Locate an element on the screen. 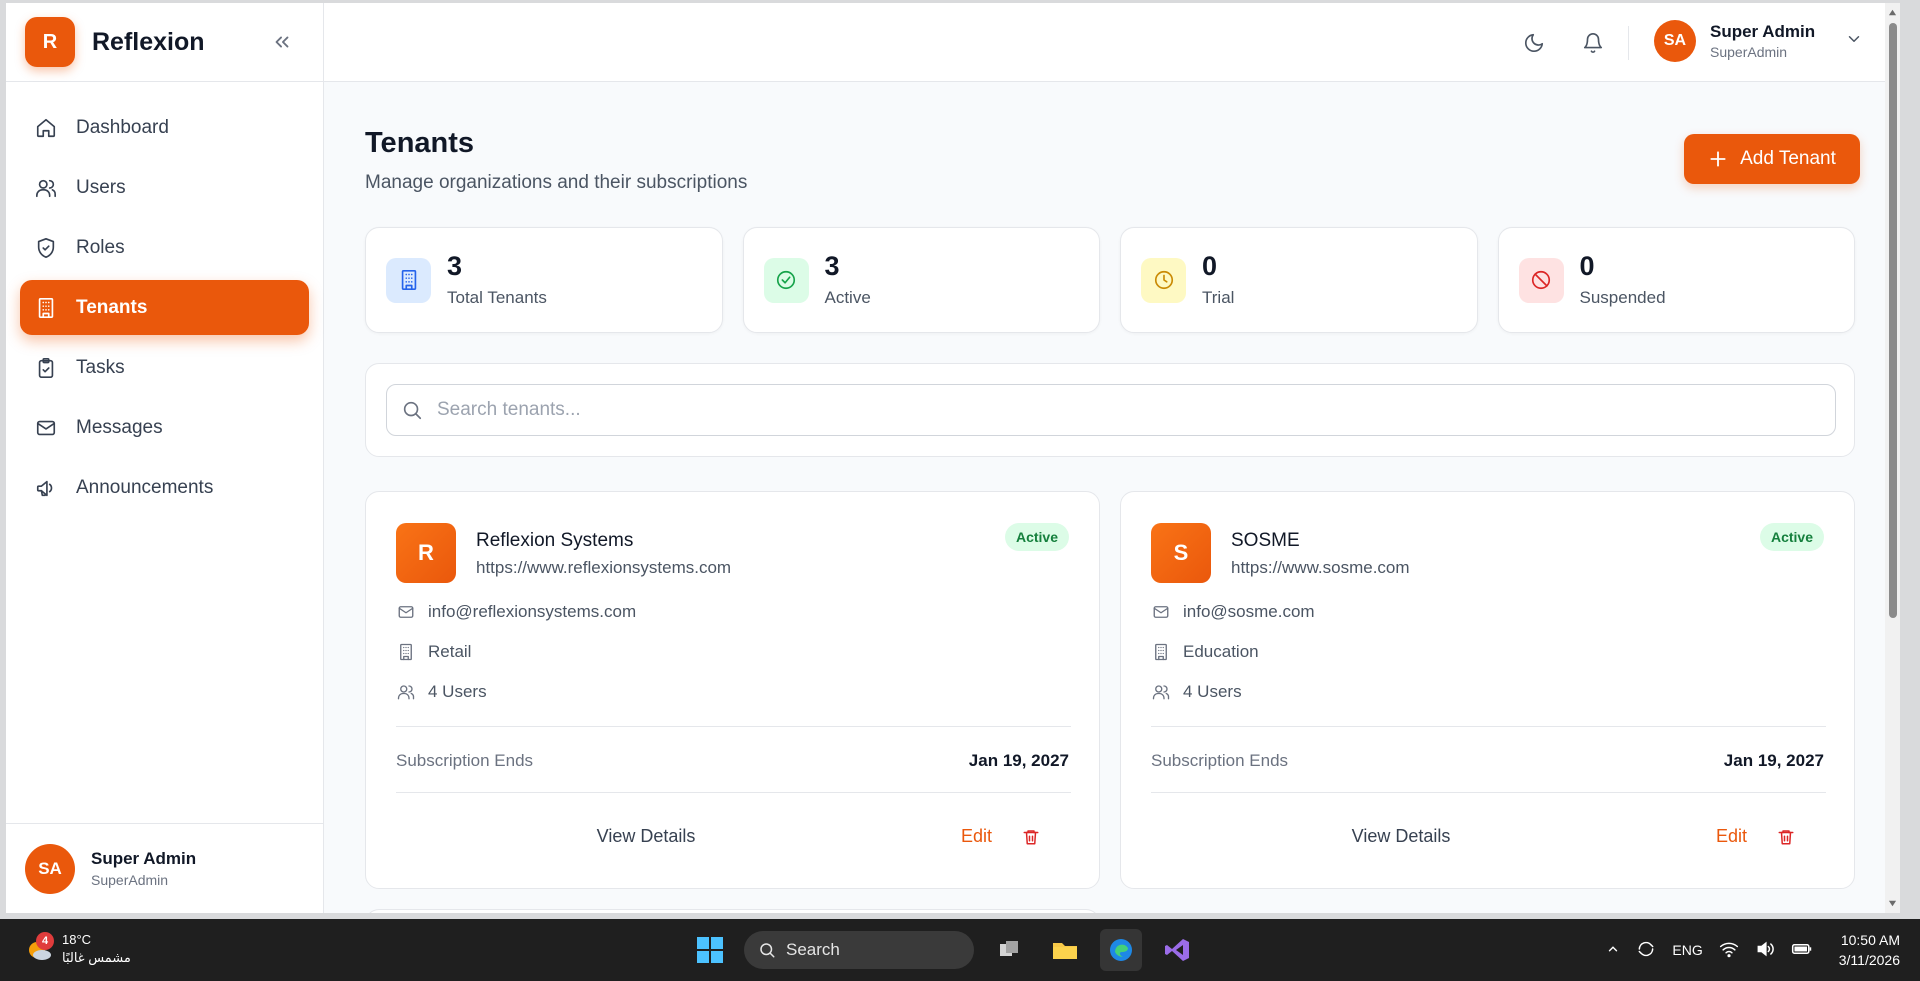 This screenshot has width=1920, height=981. clock-time: 10:50 AM is located at coordinates (1870, 940).